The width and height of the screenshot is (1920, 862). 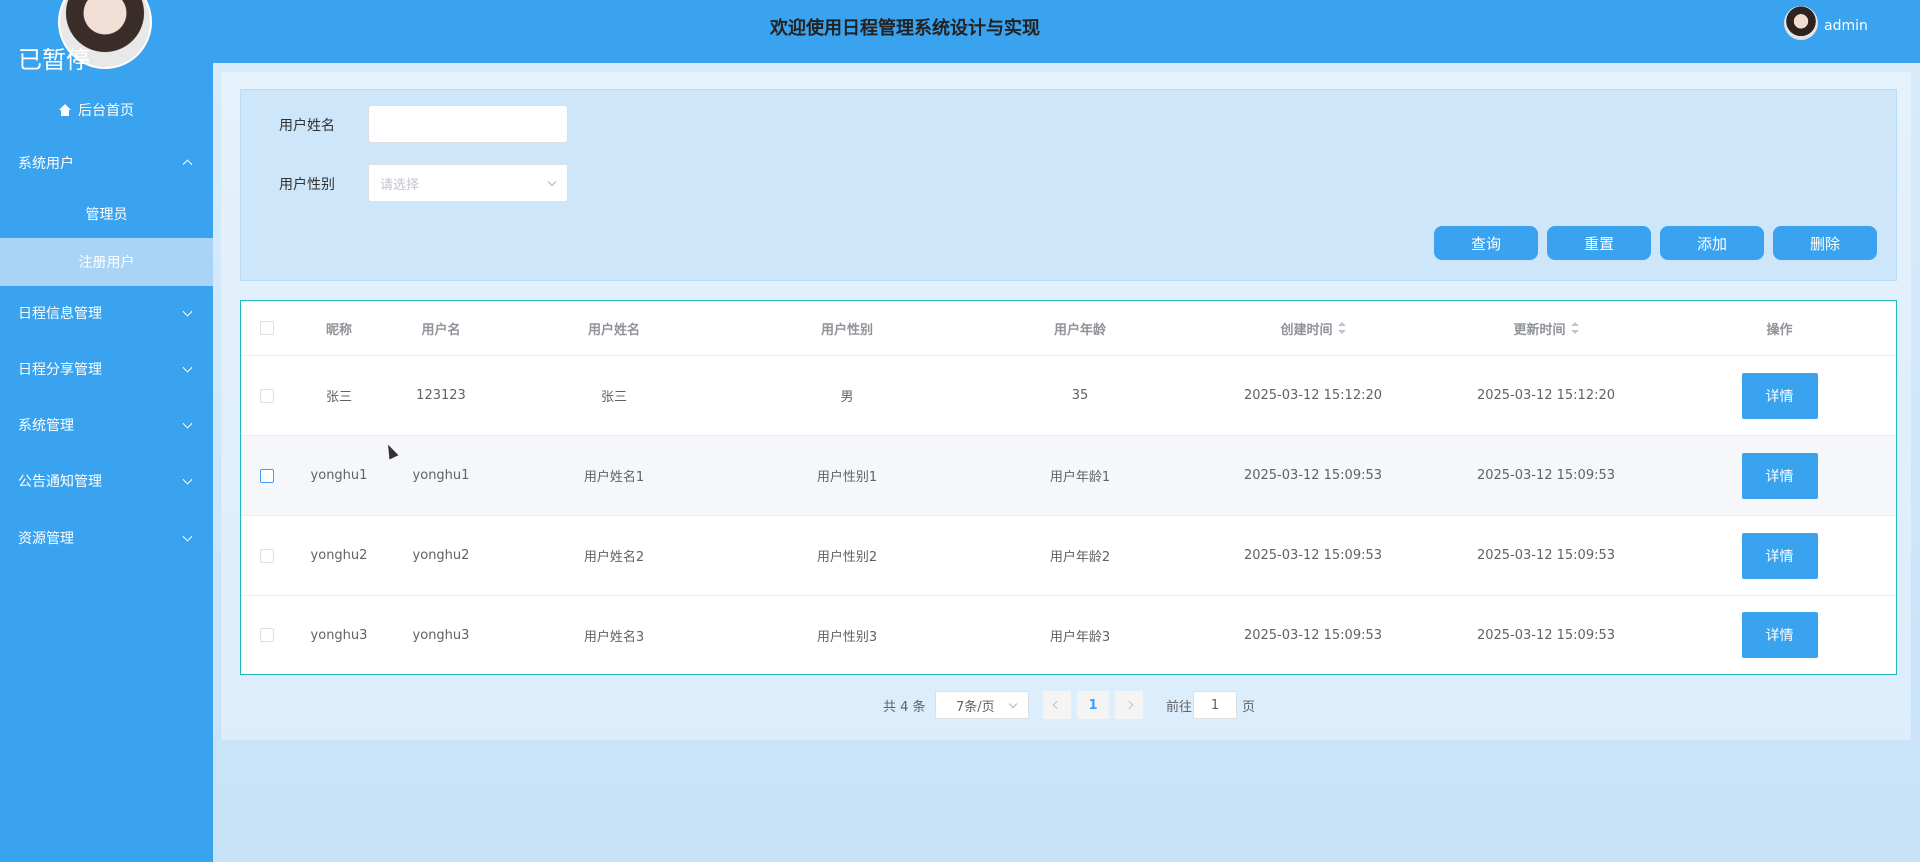 I want to click on menu-announcements: 公告通知管理, so click(x=106, y=481).